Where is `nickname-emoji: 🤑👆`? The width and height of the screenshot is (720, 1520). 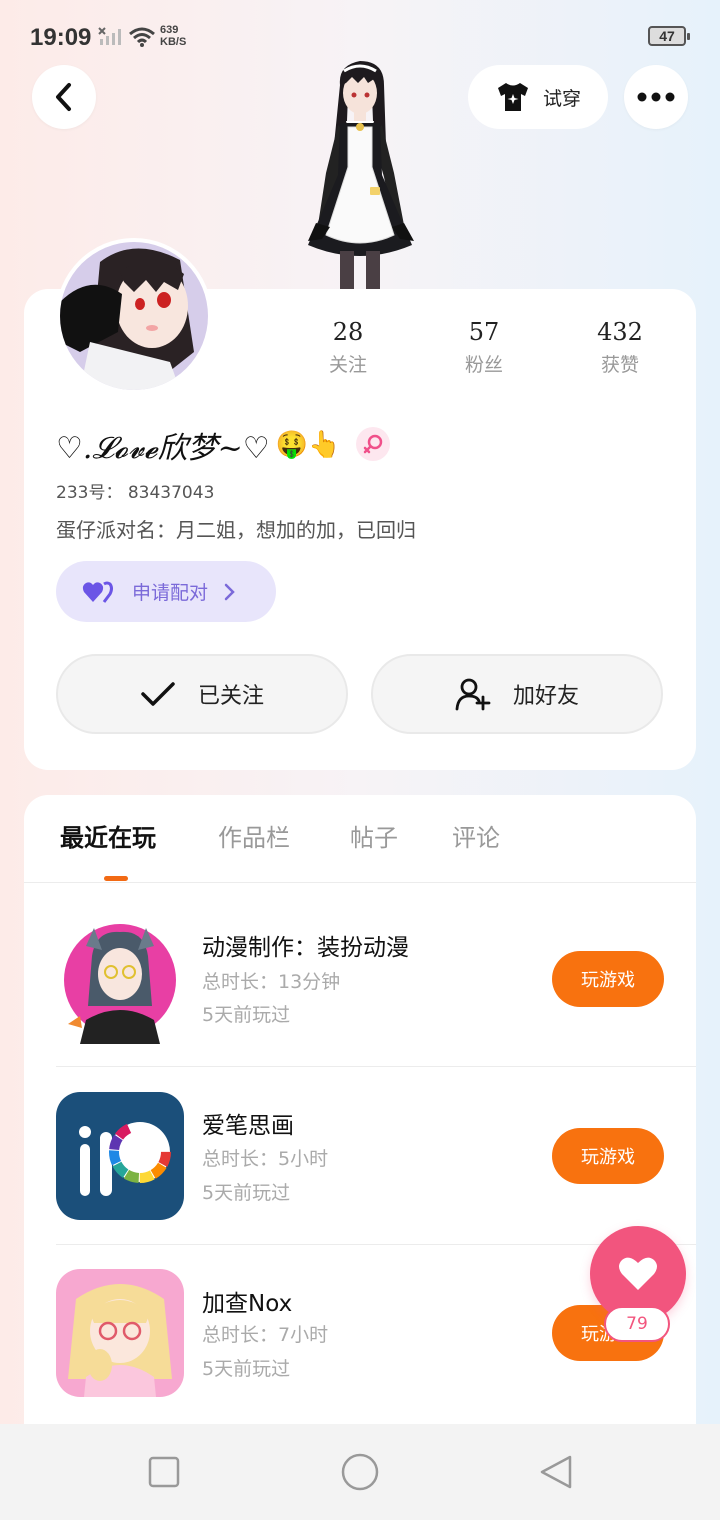
nickname-emoji: 🤑👆 is located at coordinates (308, 445).